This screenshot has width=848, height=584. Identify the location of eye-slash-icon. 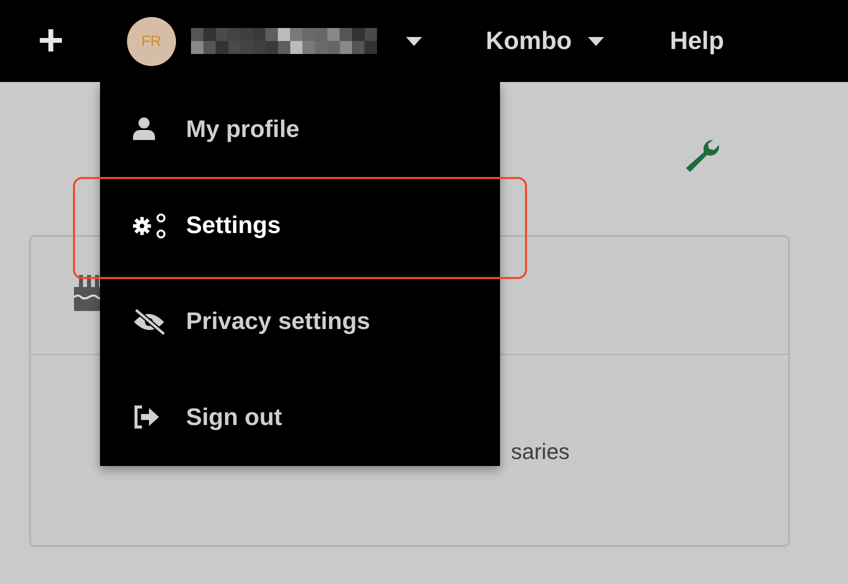
(149, 322).